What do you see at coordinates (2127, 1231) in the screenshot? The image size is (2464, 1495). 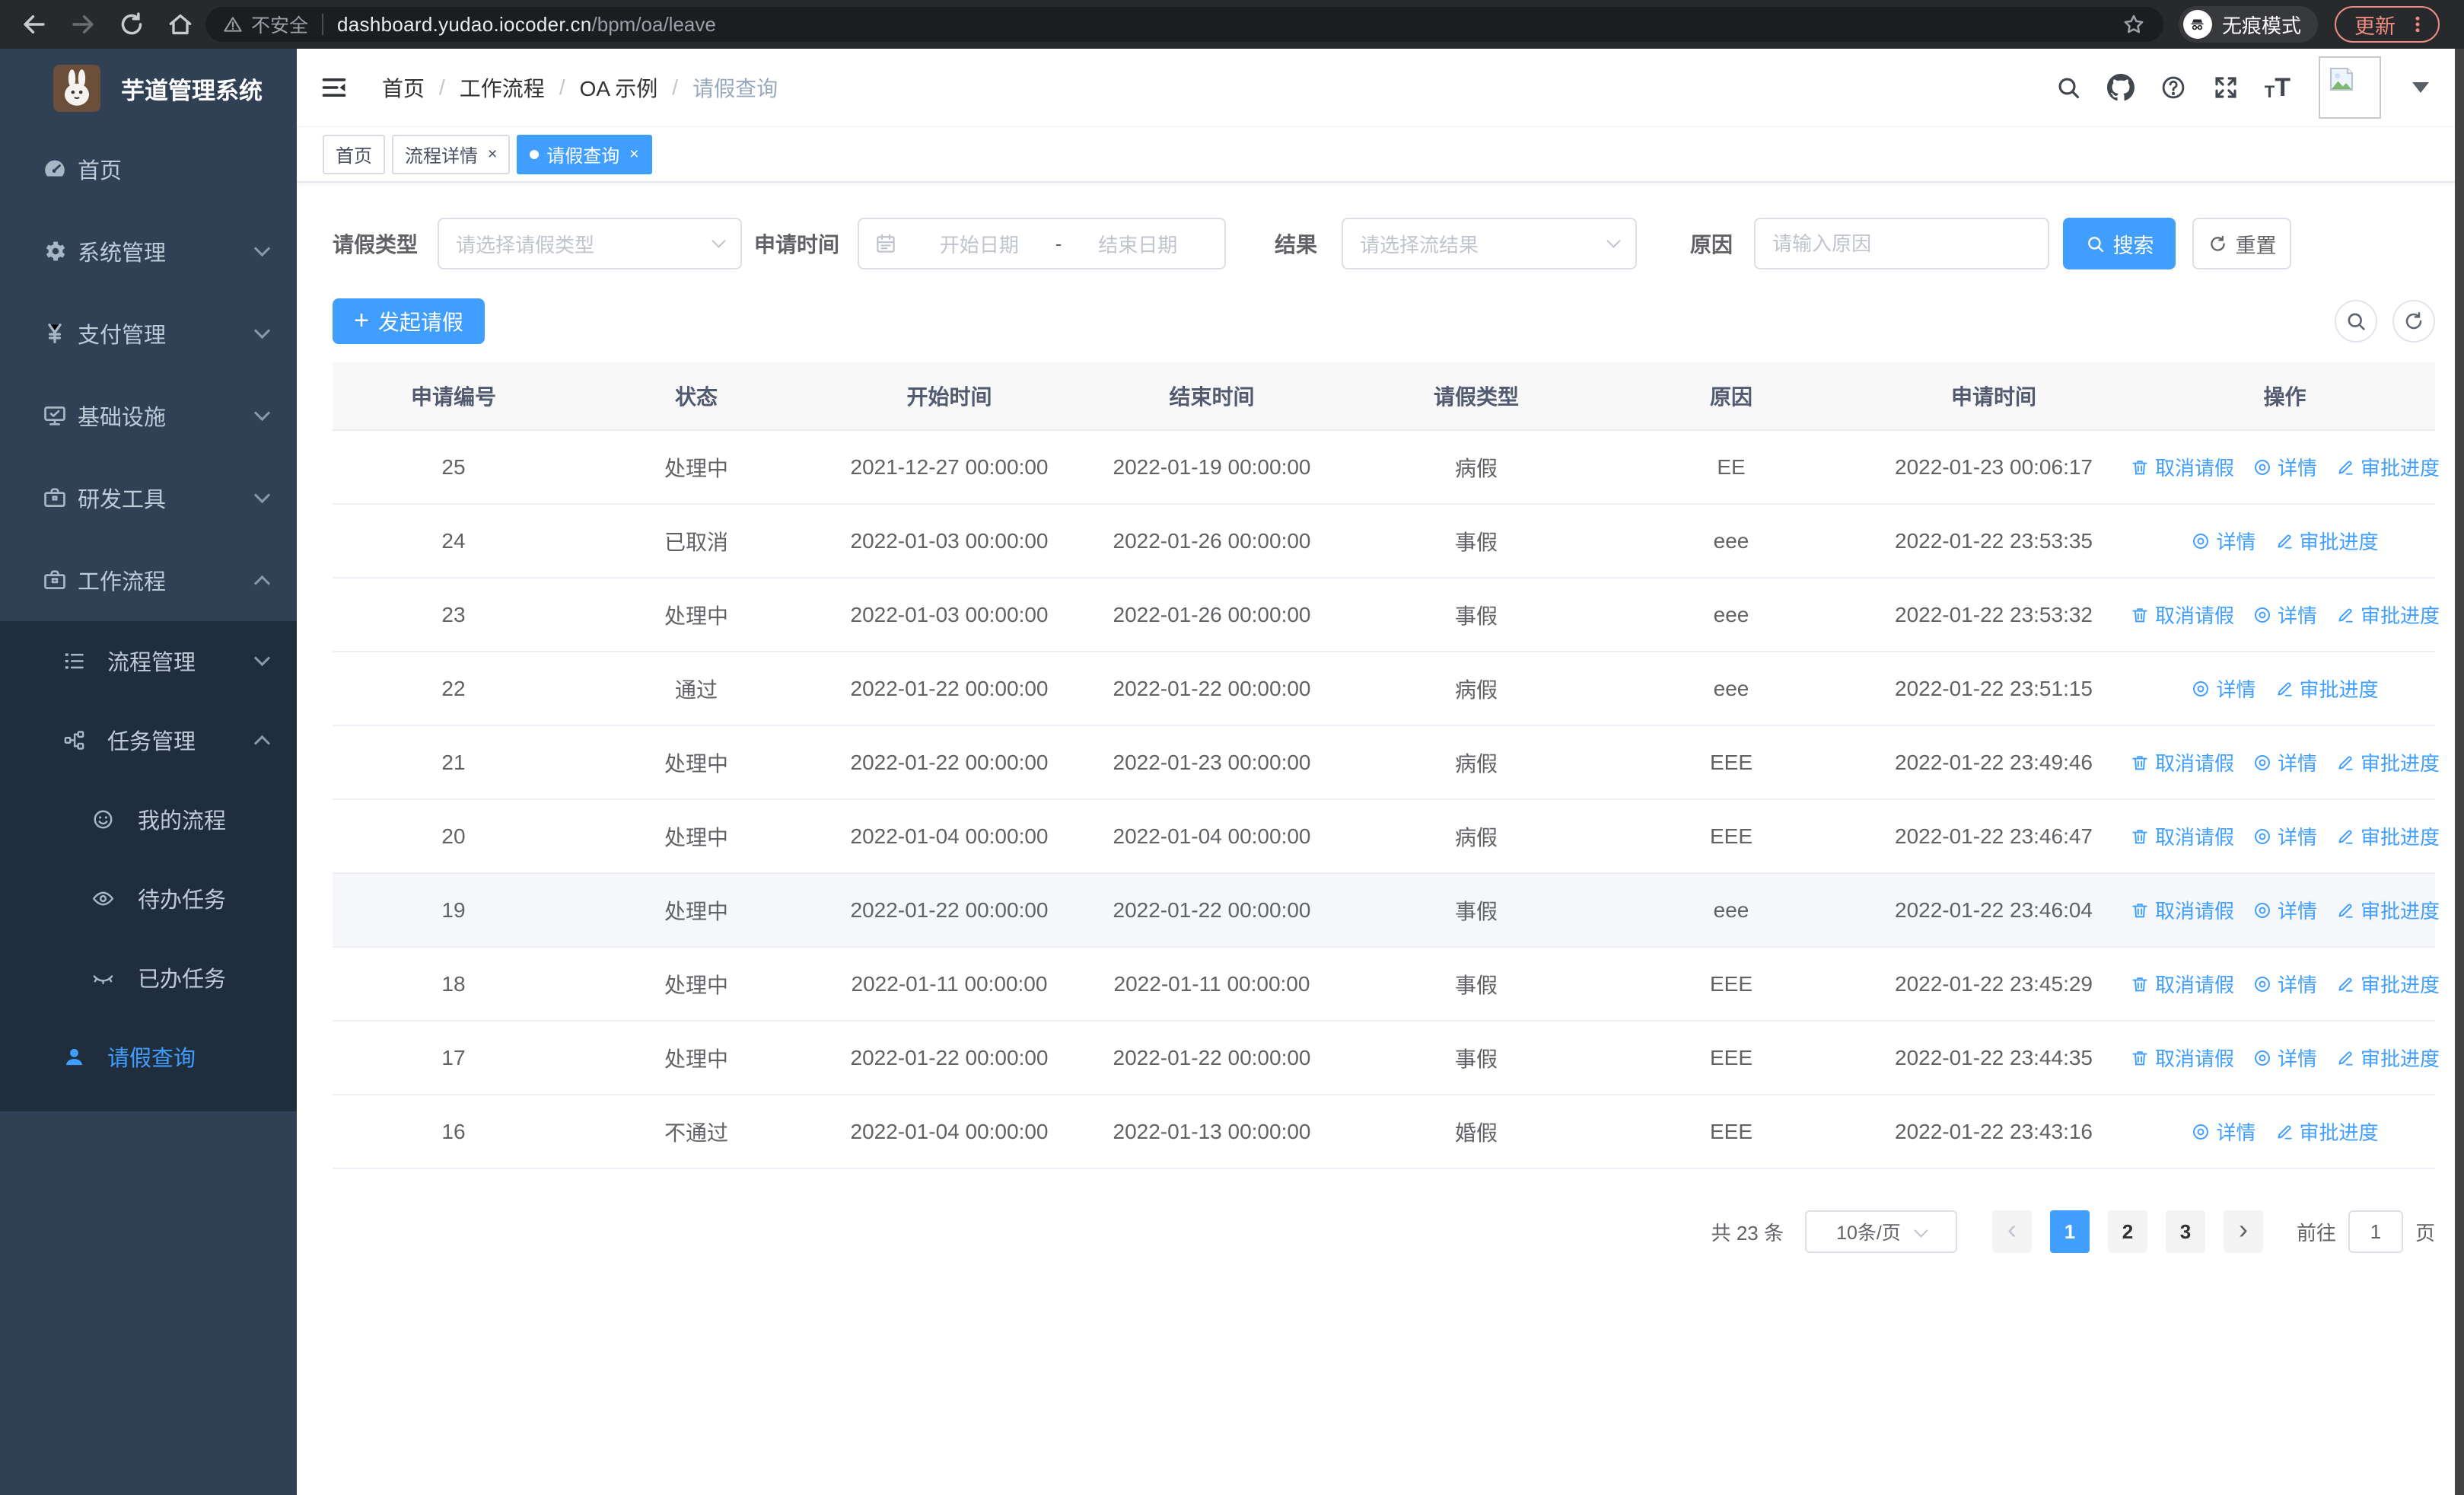 I see `page-button-2: 2` at bounding box center [2127, 1231].